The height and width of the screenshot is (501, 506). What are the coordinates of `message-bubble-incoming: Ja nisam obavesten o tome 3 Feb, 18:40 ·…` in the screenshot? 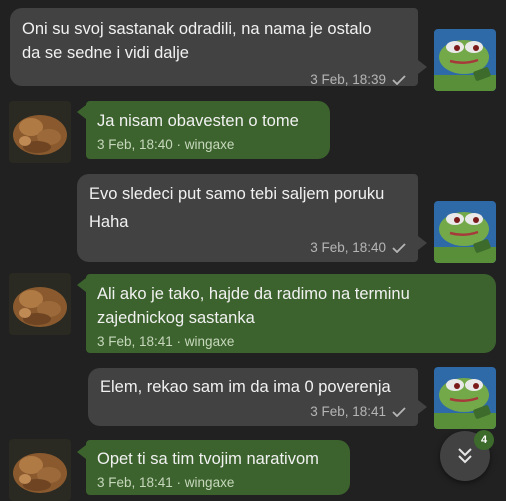 It's located at (208, 130).